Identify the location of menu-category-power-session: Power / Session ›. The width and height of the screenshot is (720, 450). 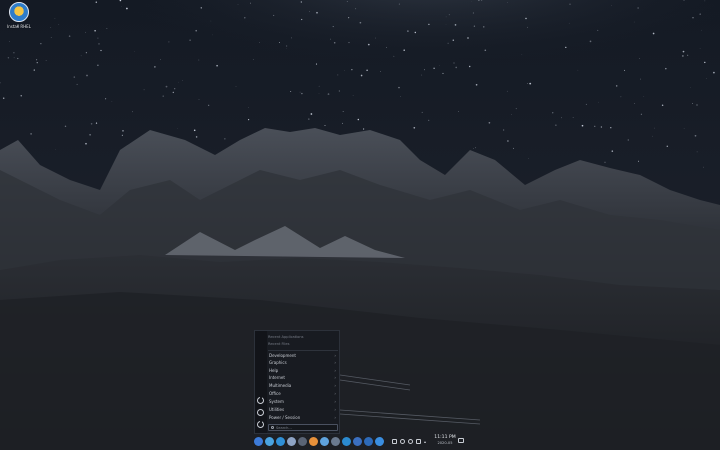
(303, 417).